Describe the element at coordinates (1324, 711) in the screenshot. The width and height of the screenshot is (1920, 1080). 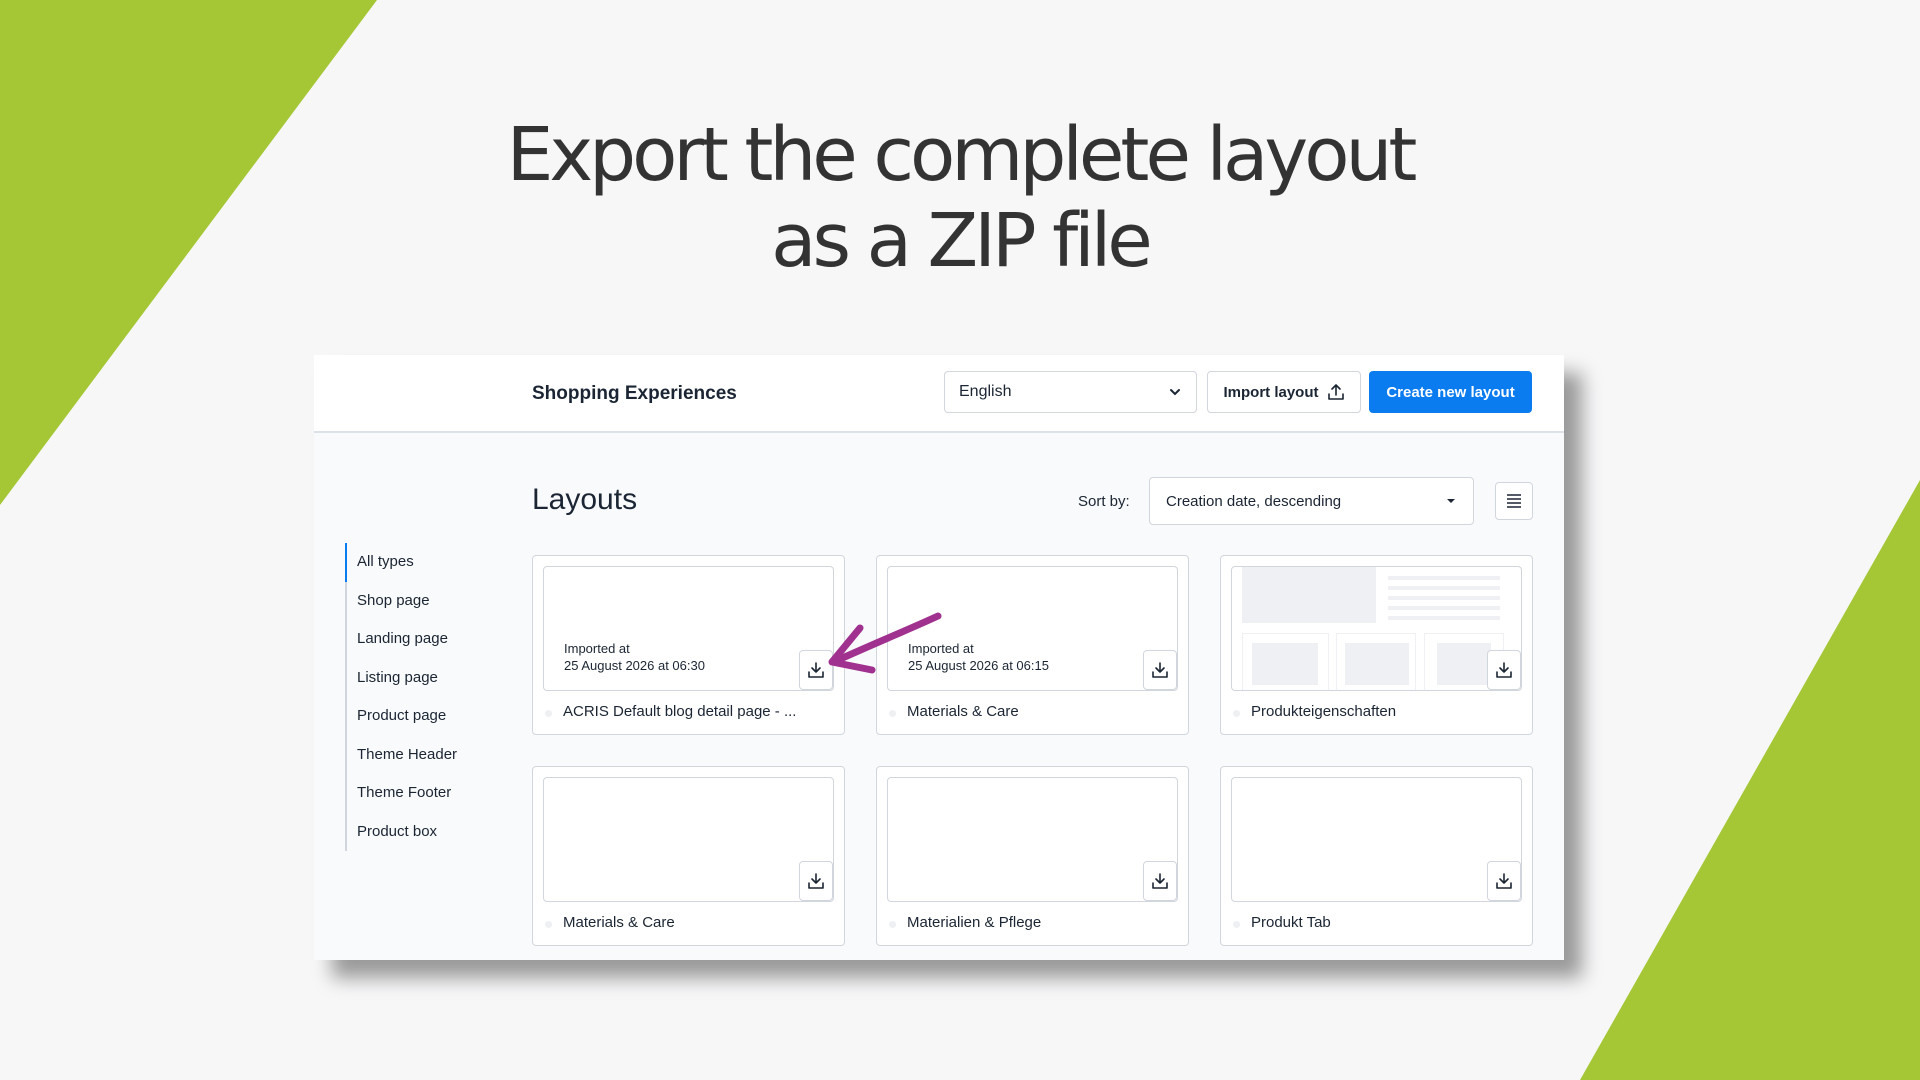
I see `layout-name: Produkteigenschaften` at that location.